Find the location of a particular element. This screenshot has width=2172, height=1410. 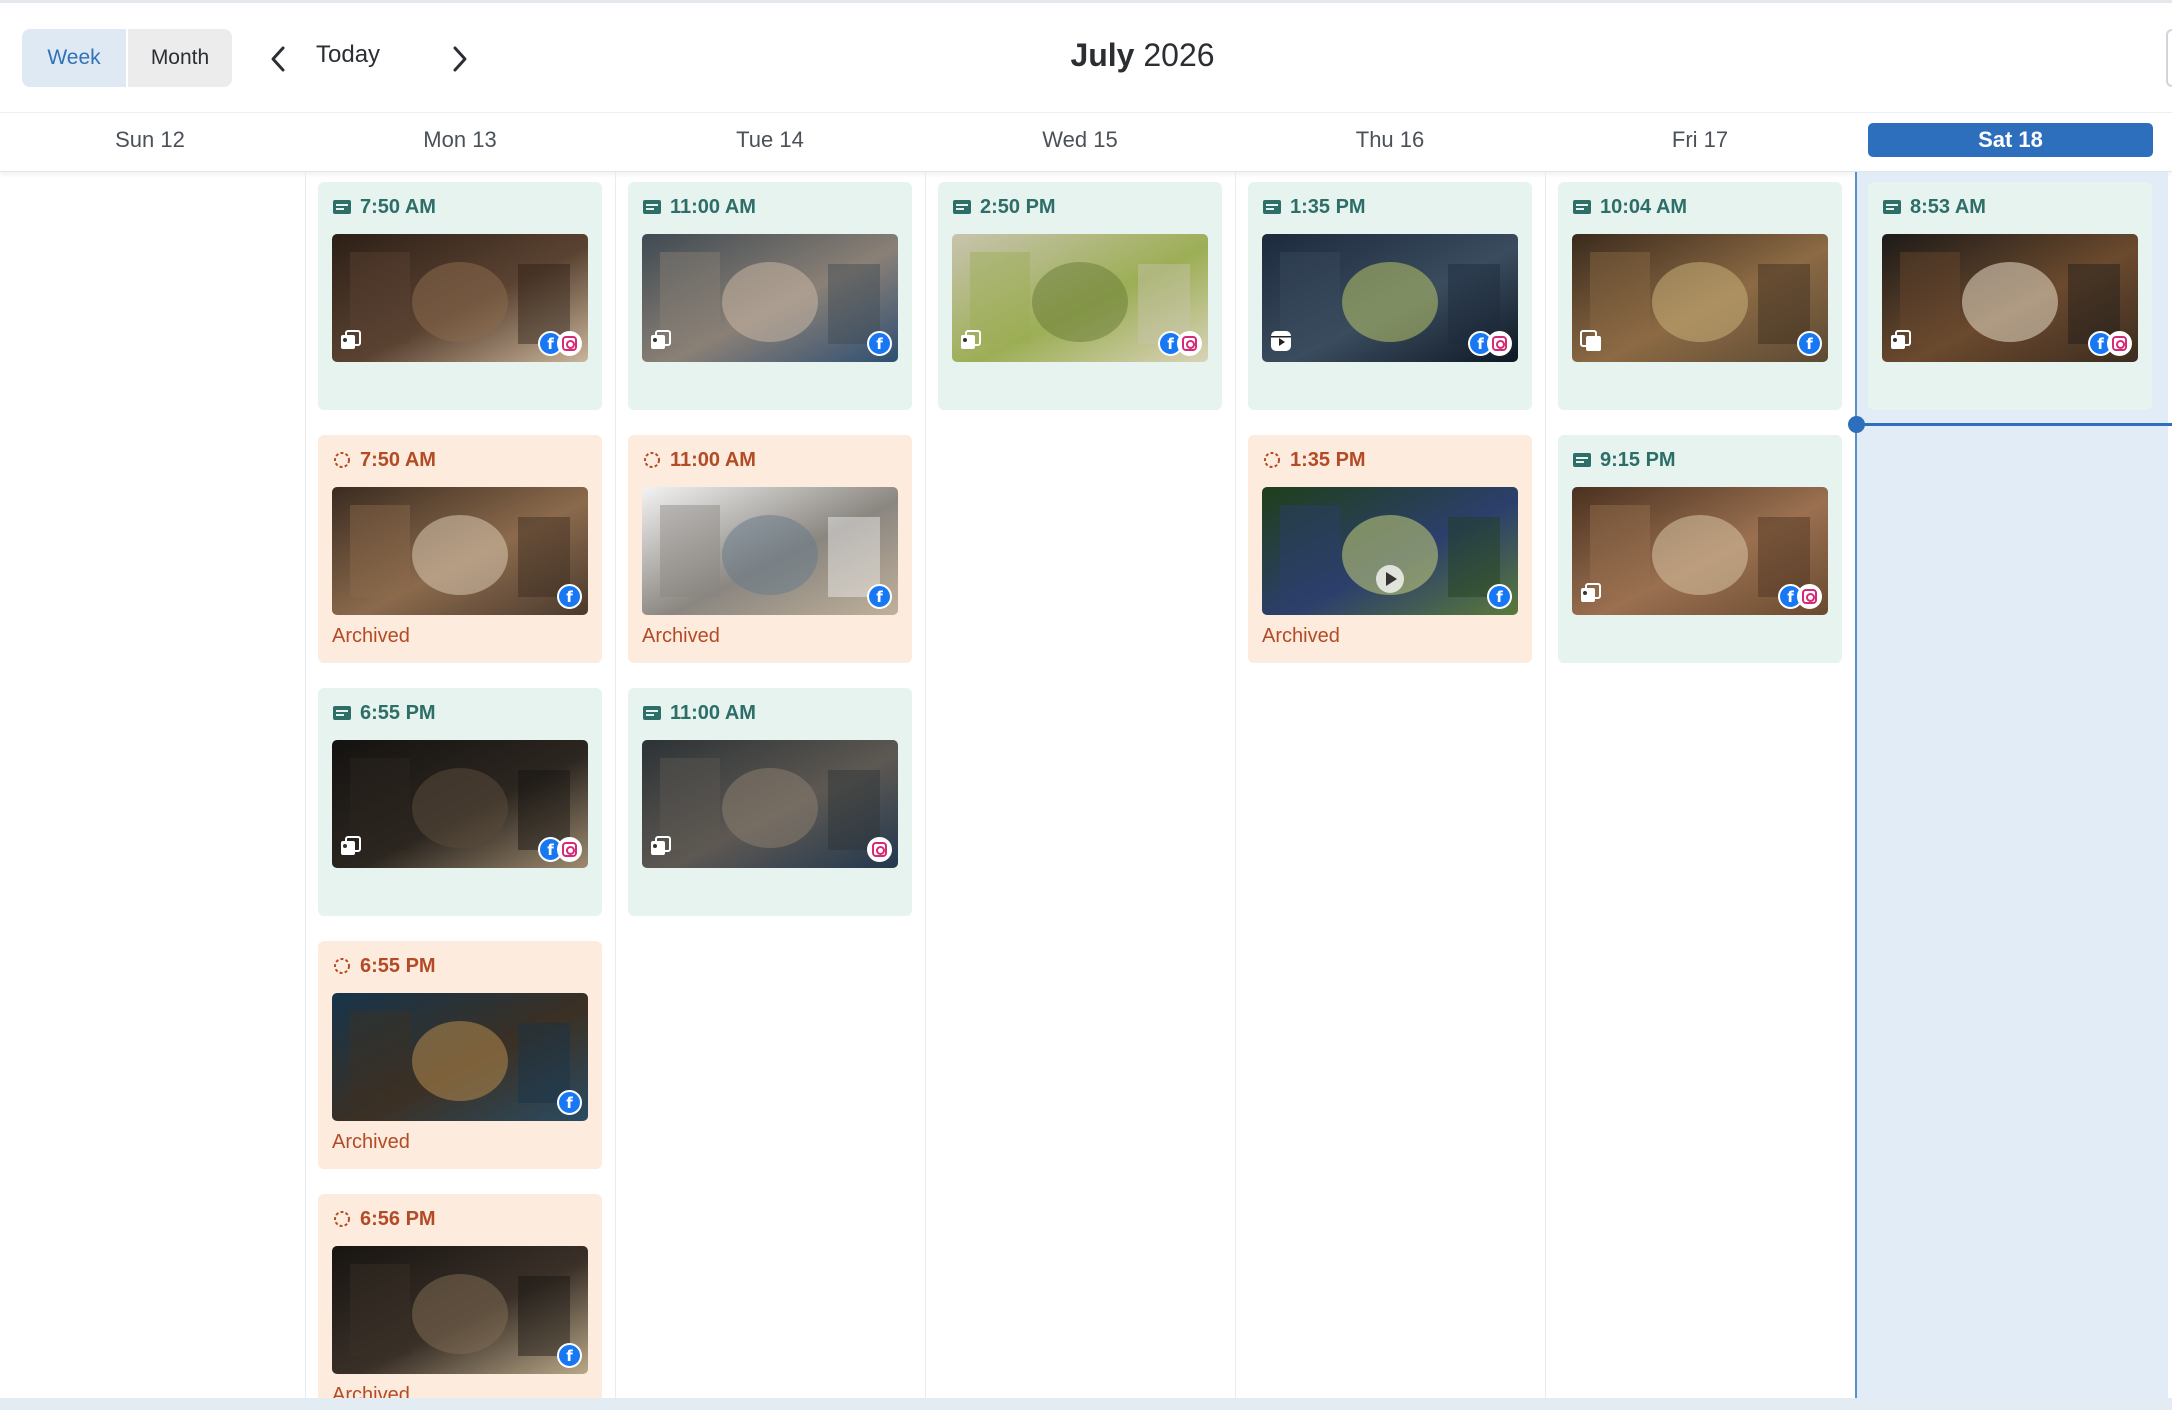

day-header-wed: Wed 15 is located at coordinates (1080, 140).